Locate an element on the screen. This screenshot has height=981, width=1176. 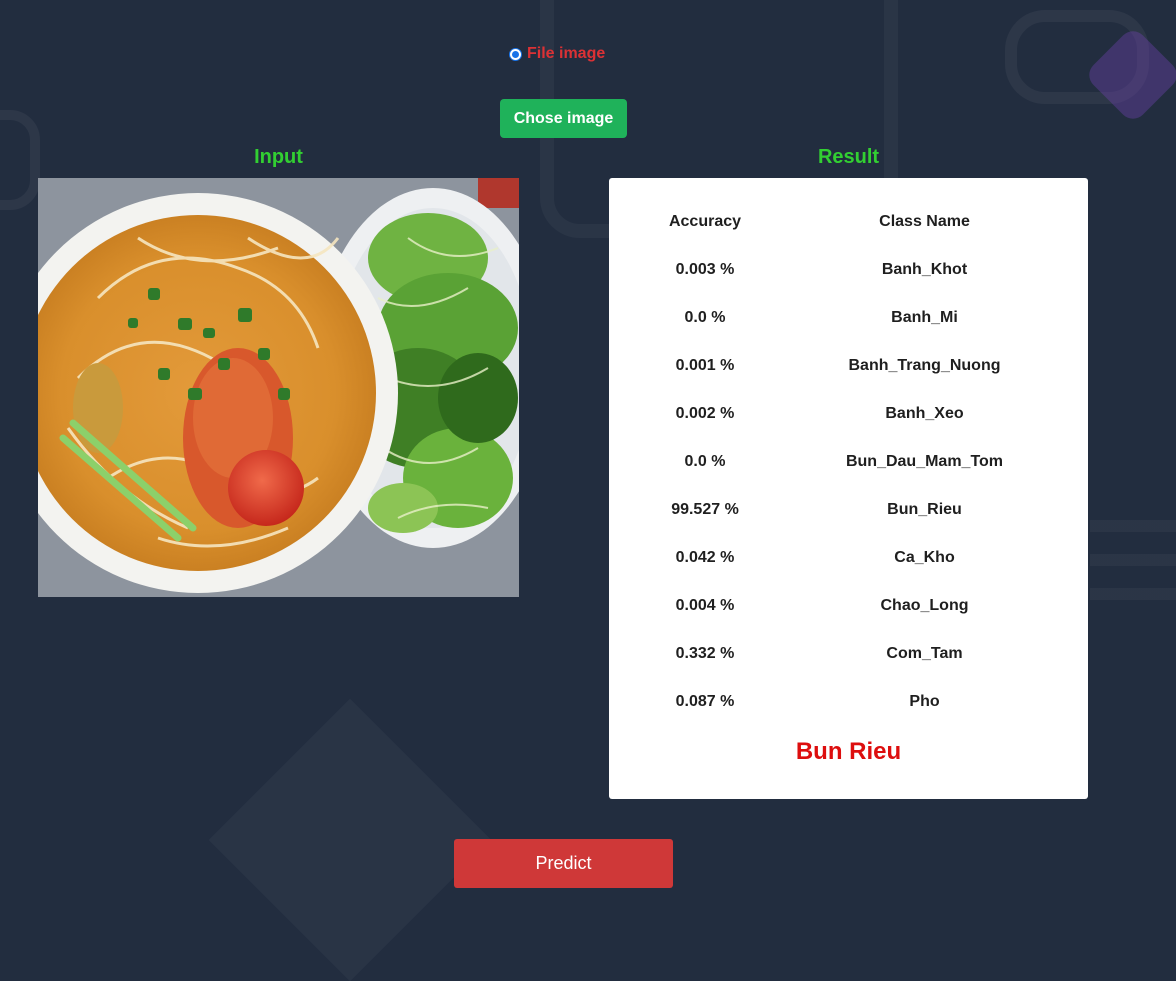
table-row: 0.0 % Bun_Dau_Mam_Tom is located at coordinates (848, 462).